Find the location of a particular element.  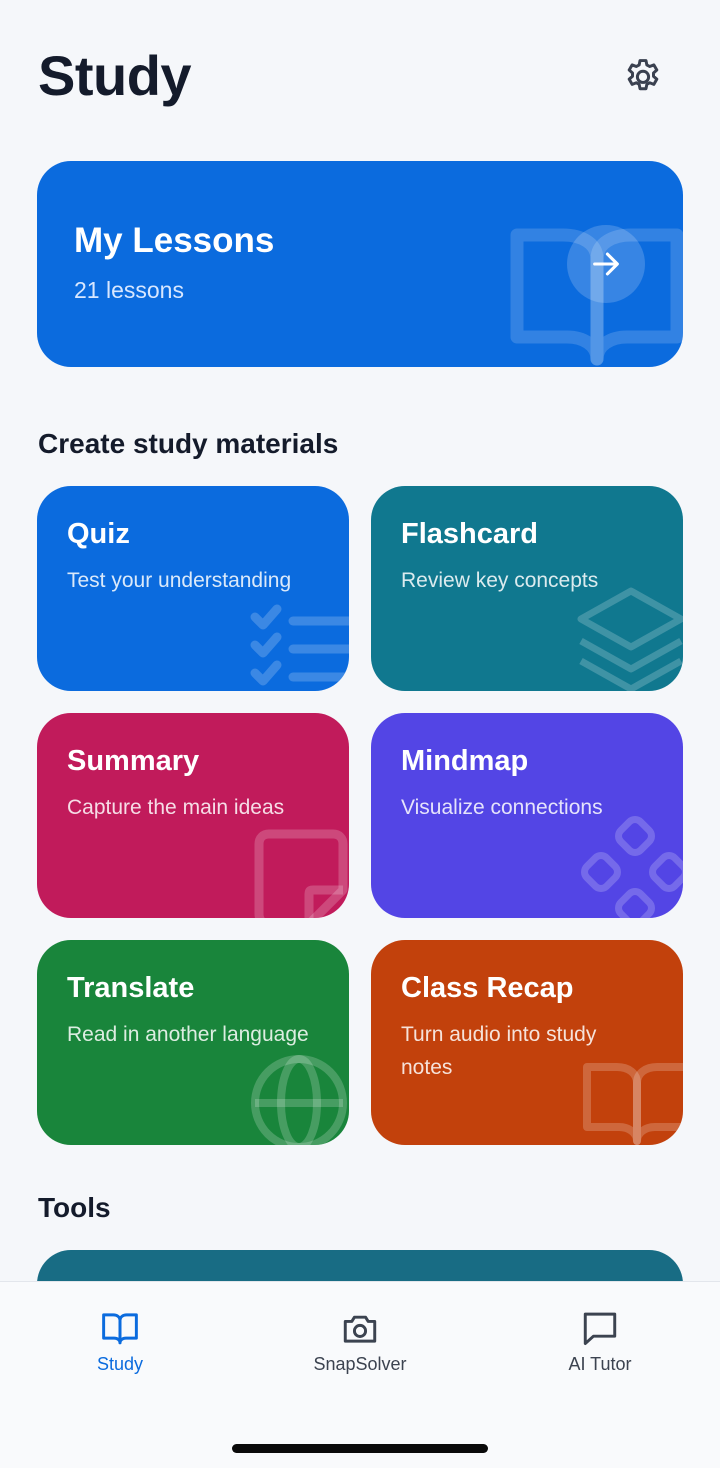

summary-card: Summary Capture the main ideas is located at coordinates (193, 815).